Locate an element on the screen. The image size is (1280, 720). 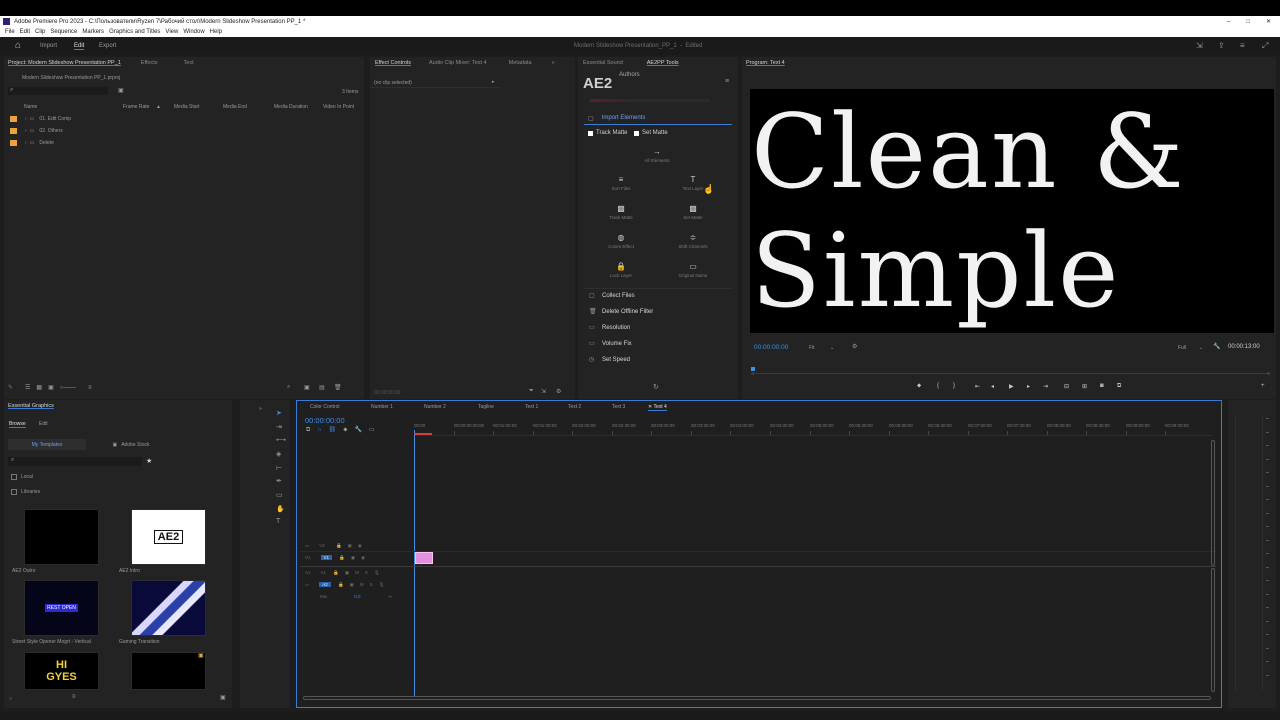
icon-view-icon: ▦ is located at coordinates (39, 388).